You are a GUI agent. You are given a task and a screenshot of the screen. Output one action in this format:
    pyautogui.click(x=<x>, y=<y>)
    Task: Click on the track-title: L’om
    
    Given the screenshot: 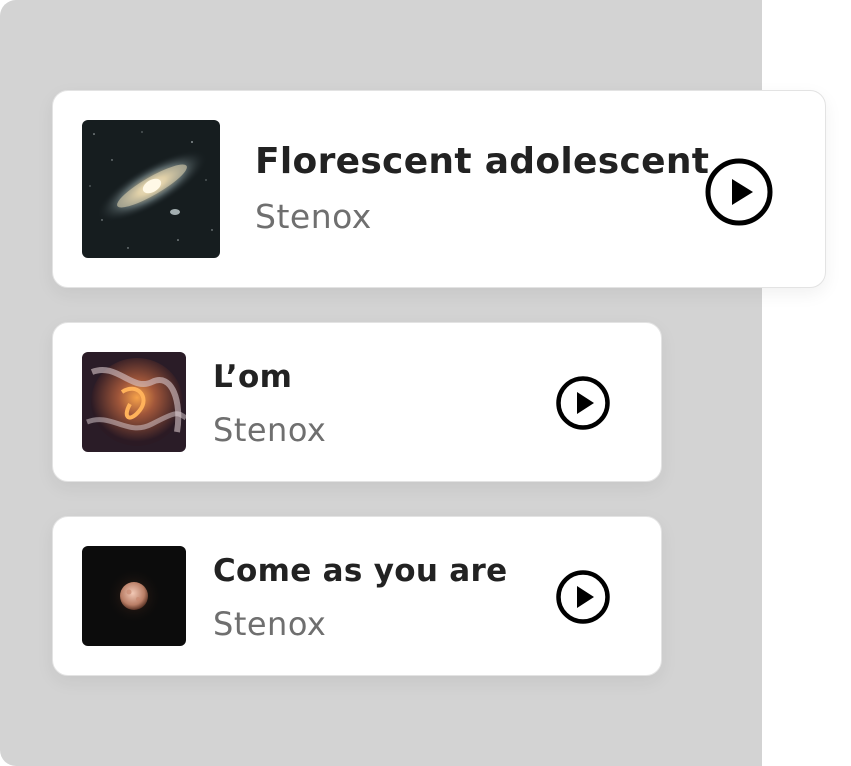 What is the action you would take?
    pyautogui.click(x=253, y=377)
    